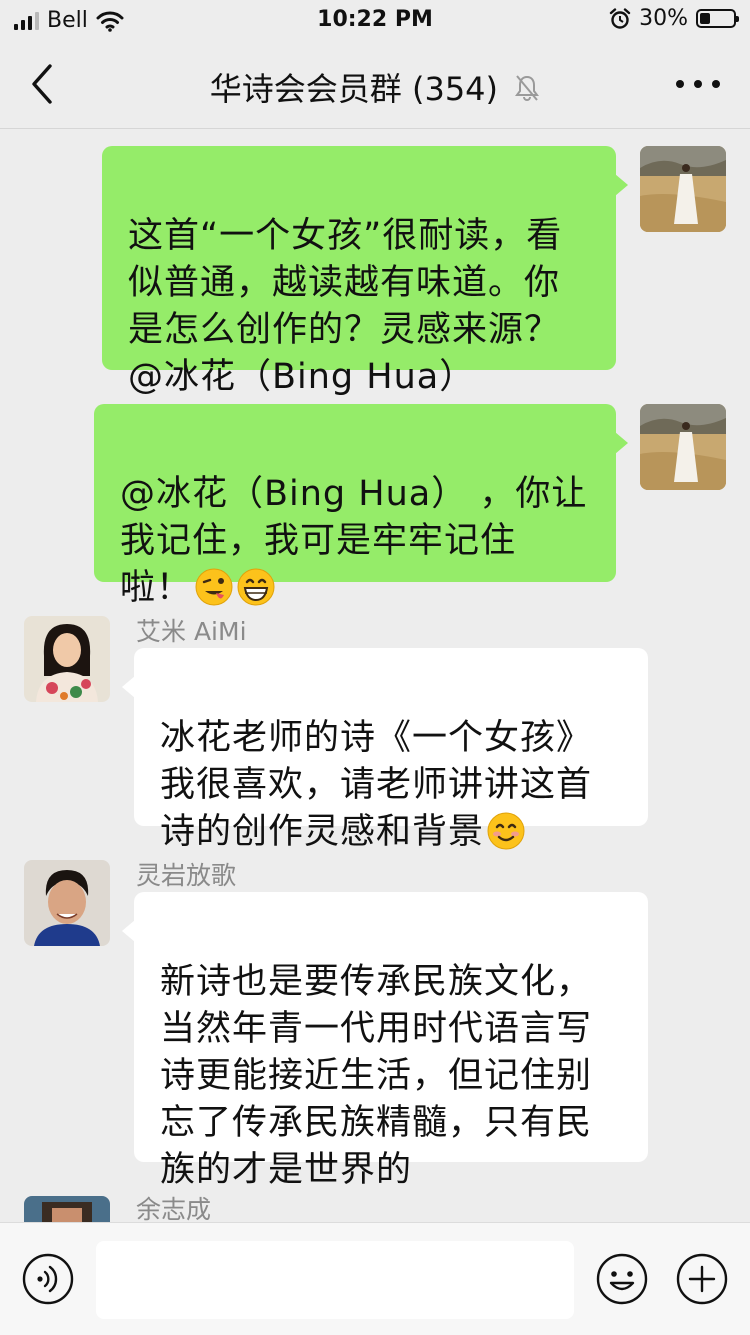 This screenshot has width=750, height=1335. Describe the element at coordinates (620, 18) in the screenshot. I see `alarm-clock-icon` at that location.